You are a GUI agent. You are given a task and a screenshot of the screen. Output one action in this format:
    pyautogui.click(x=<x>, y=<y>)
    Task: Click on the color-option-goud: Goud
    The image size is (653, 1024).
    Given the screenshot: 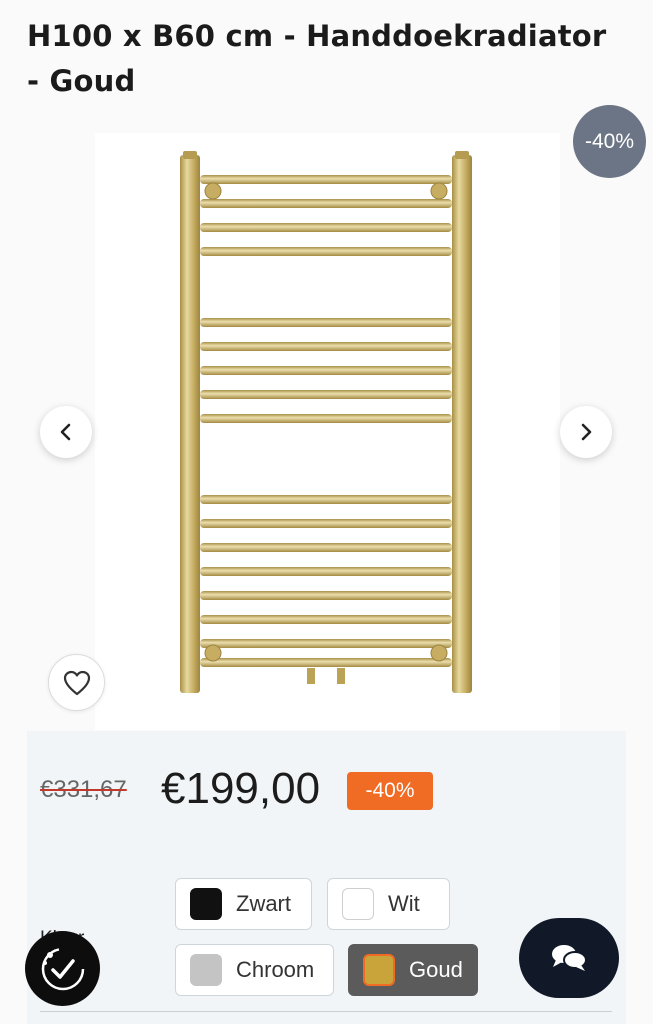 What is the action you would take?
    pyautogui.click(x=413, y=970)
    